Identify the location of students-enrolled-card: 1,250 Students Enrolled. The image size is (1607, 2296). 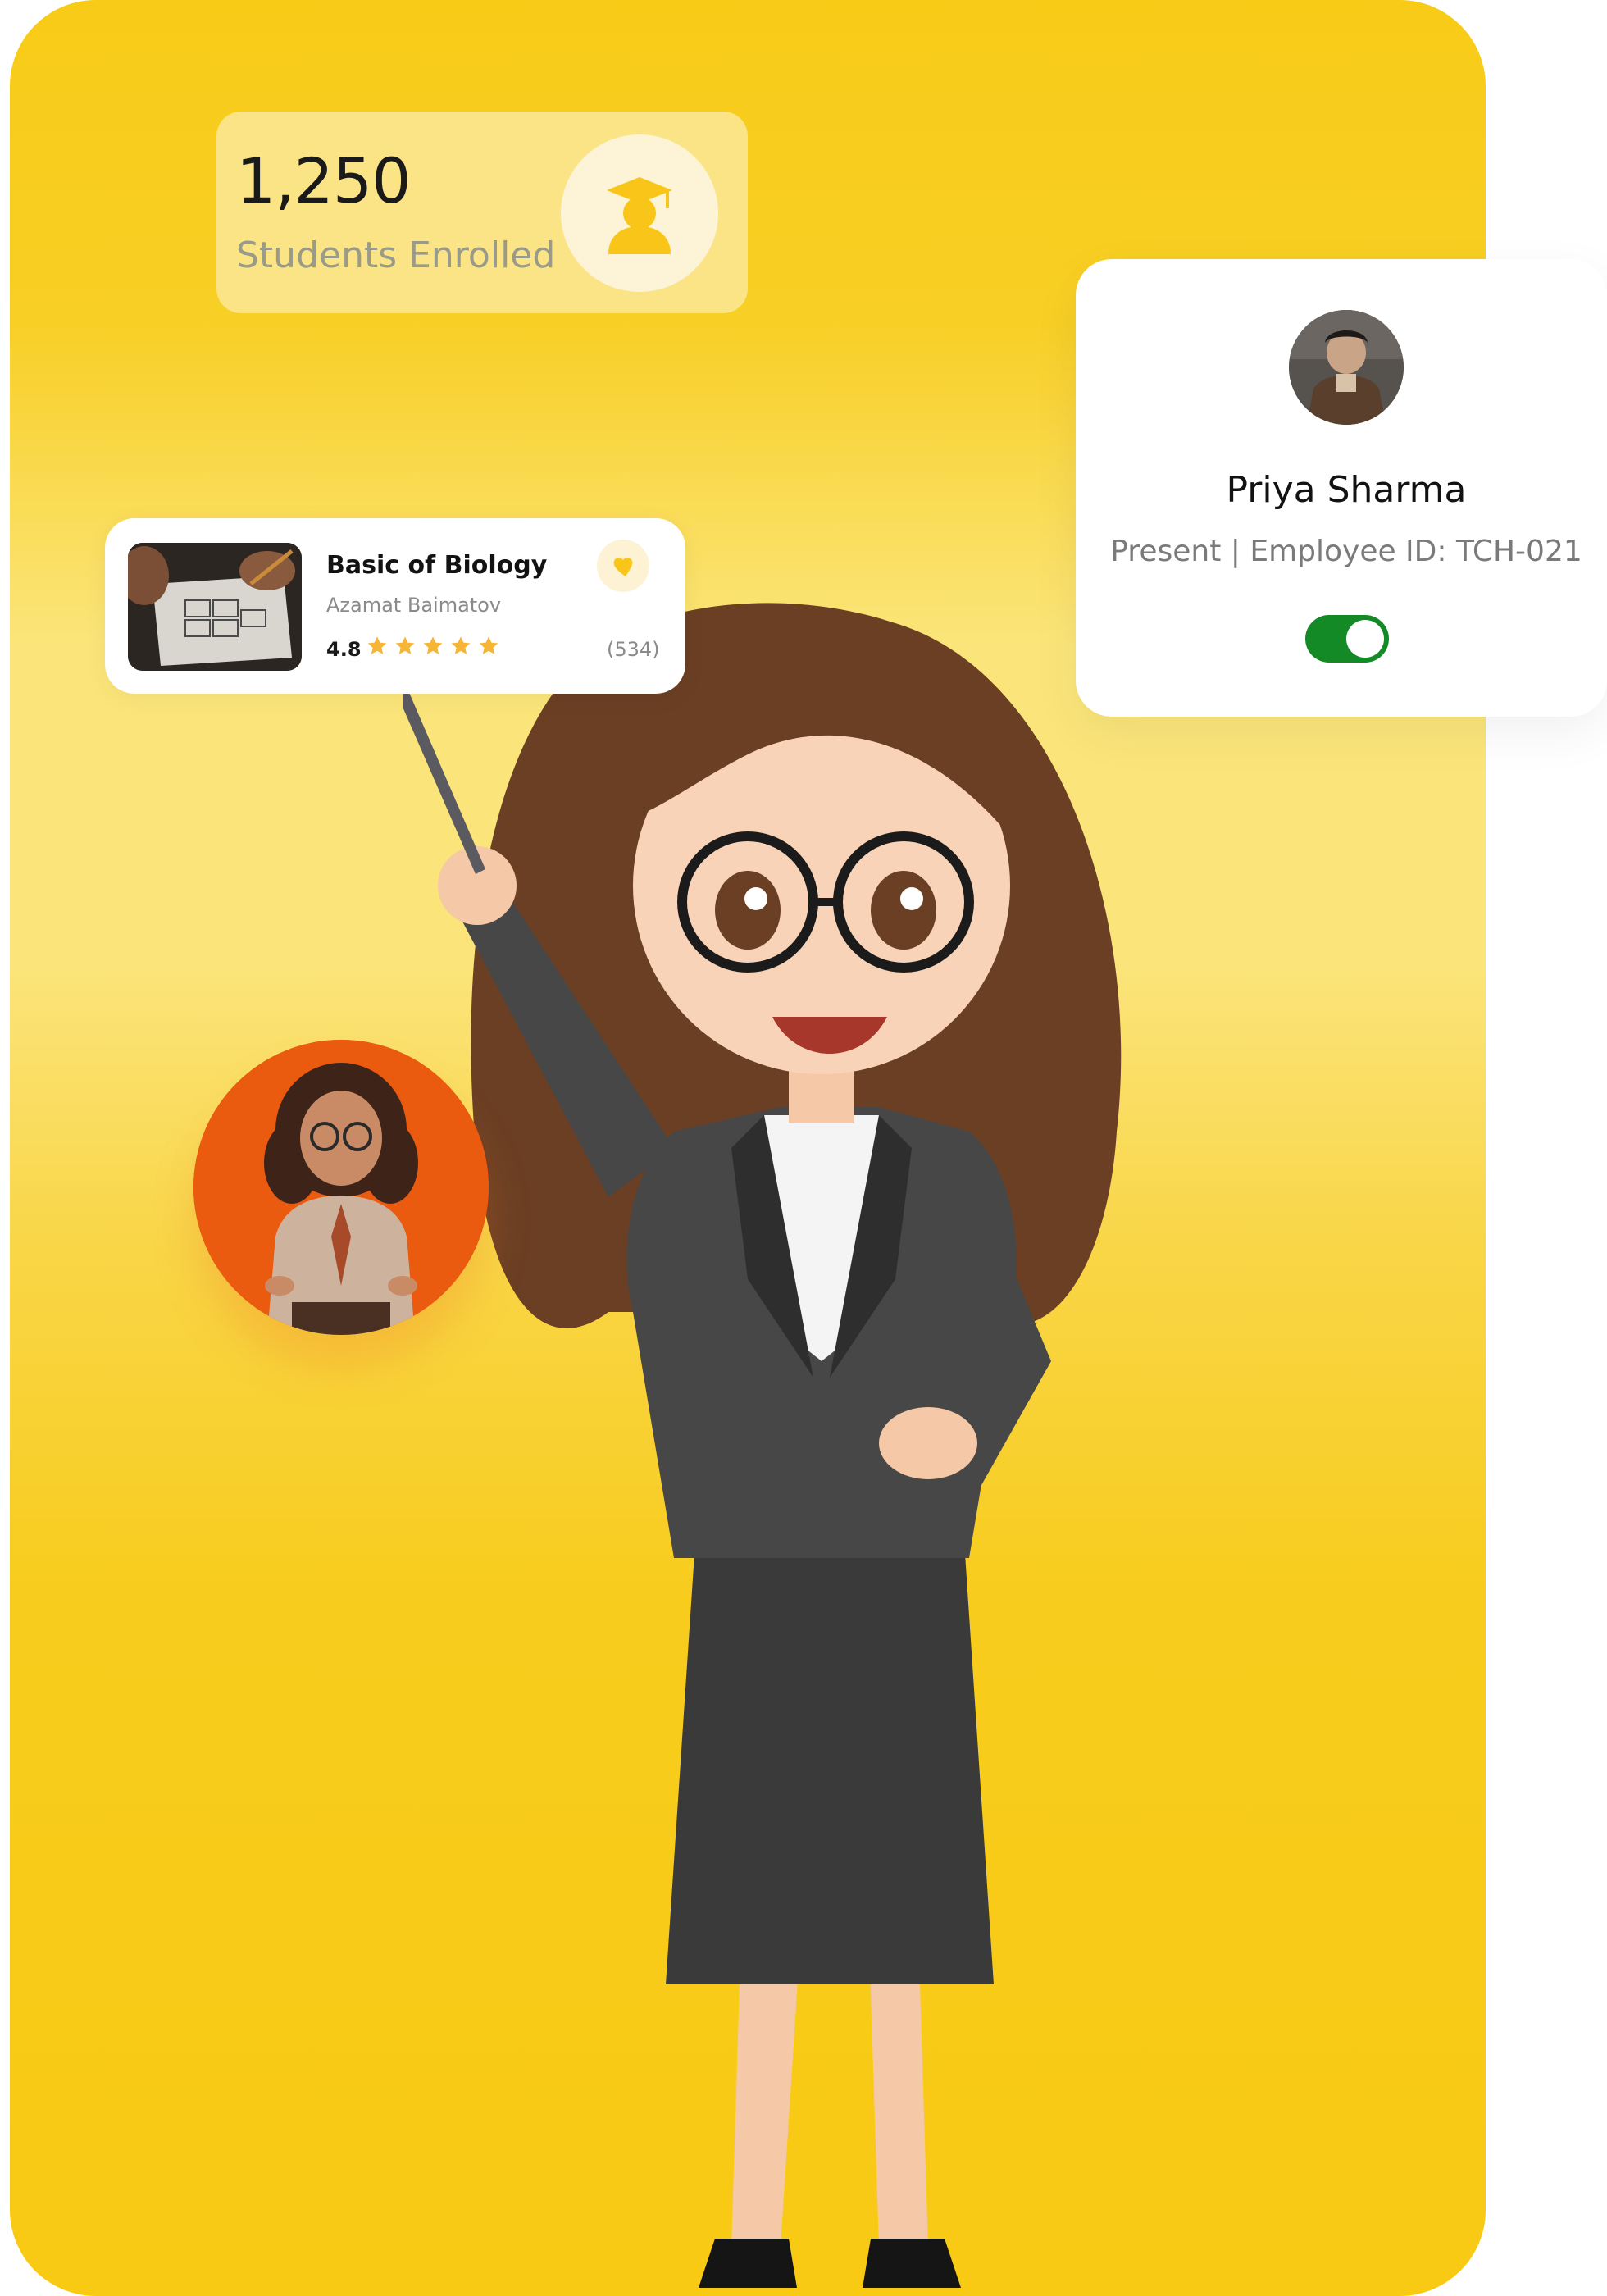
(482, 212).